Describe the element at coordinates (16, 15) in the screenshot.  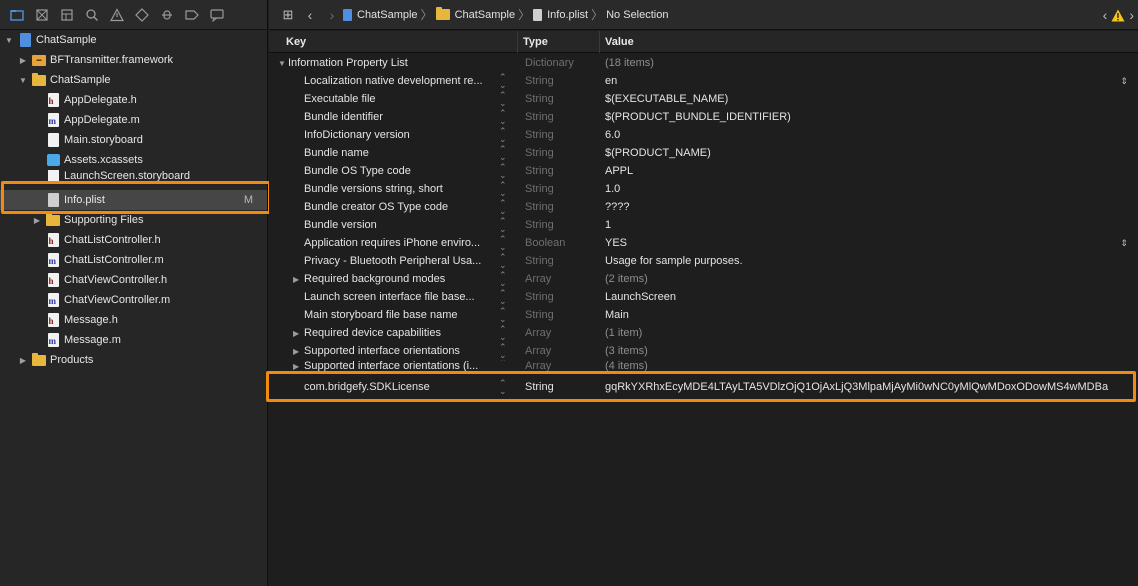
I see `folder-icon` at that location.